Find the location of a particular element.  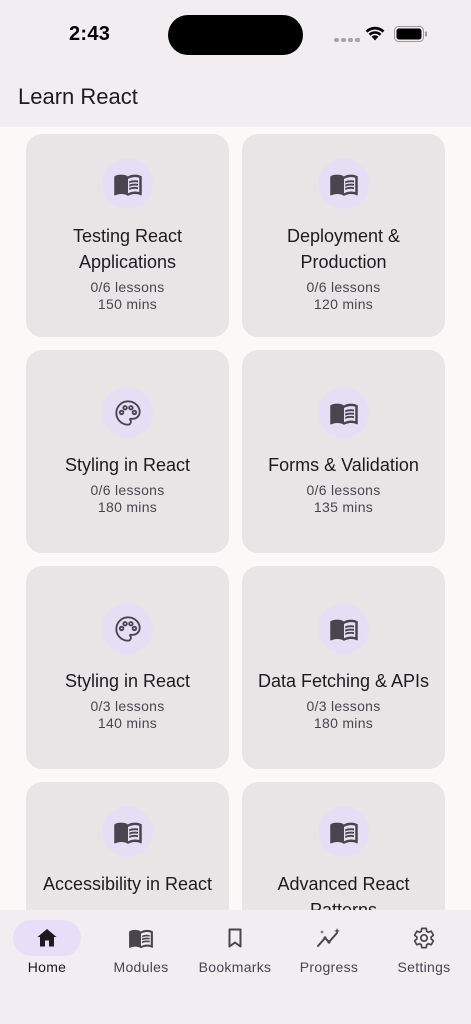

nav-item-progress: Progress is located at coordinates (329, 950).